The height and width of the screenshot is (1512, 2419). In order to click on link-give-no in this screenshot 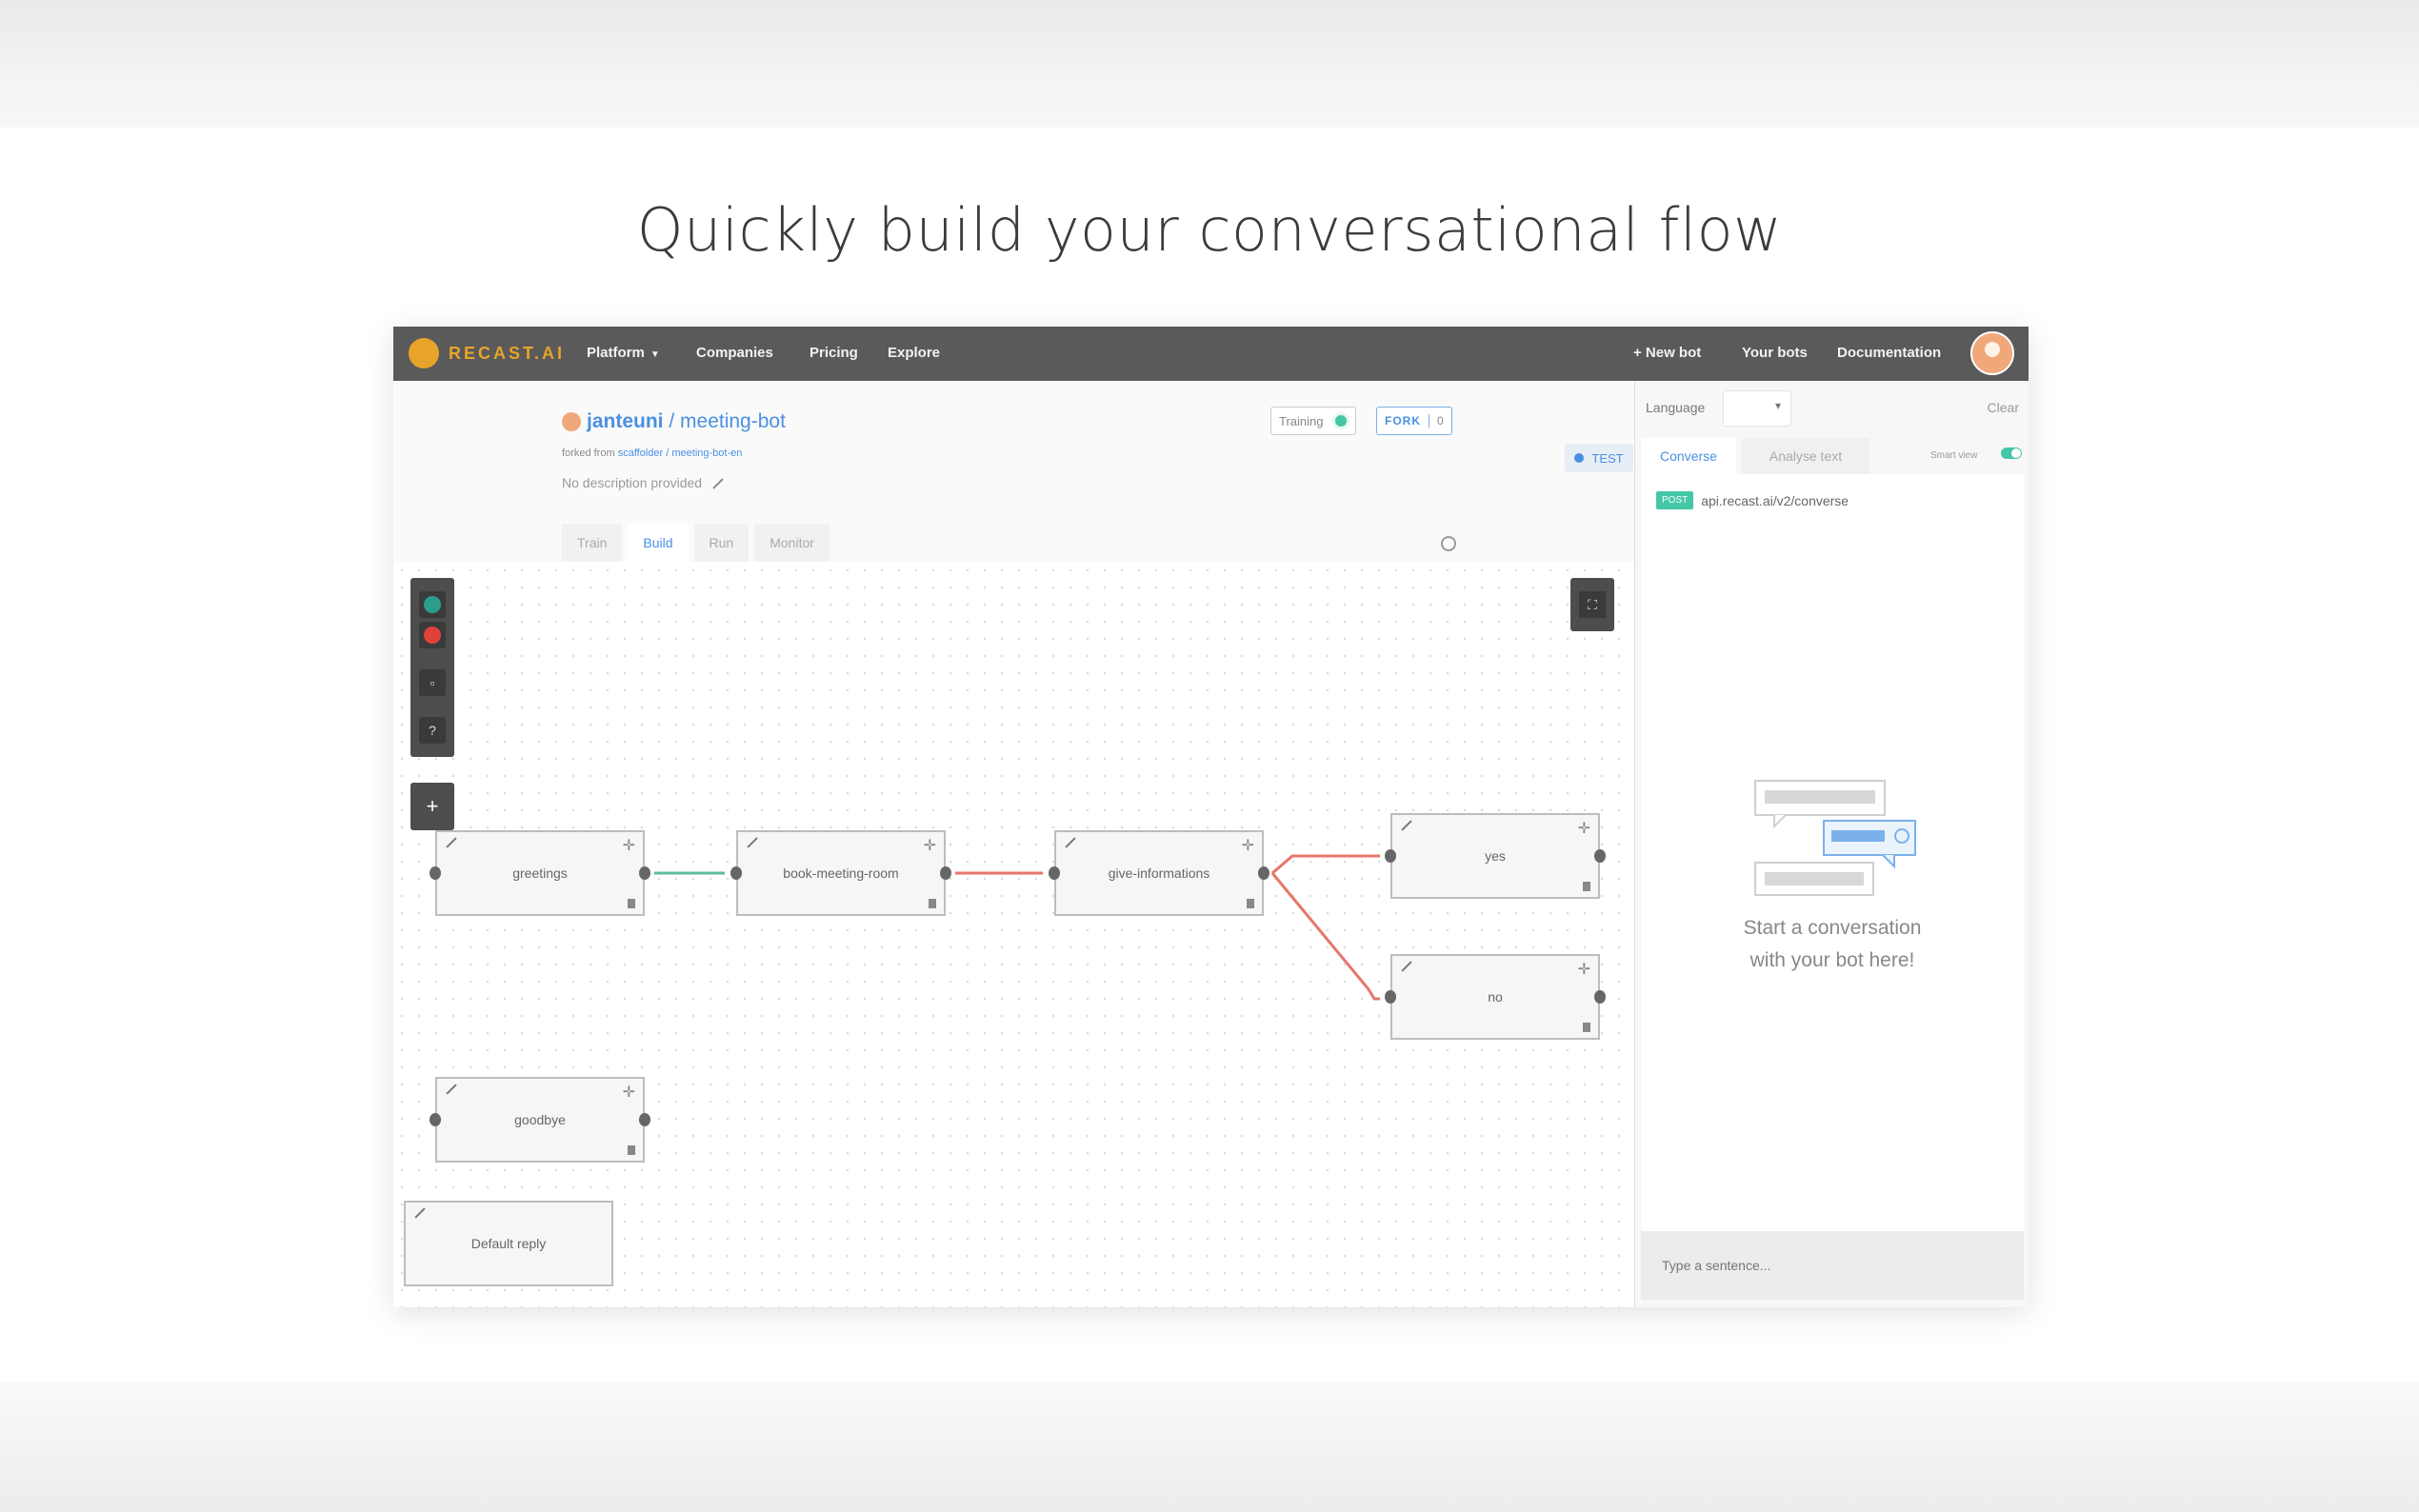, I will do `click(1325, 936)`.